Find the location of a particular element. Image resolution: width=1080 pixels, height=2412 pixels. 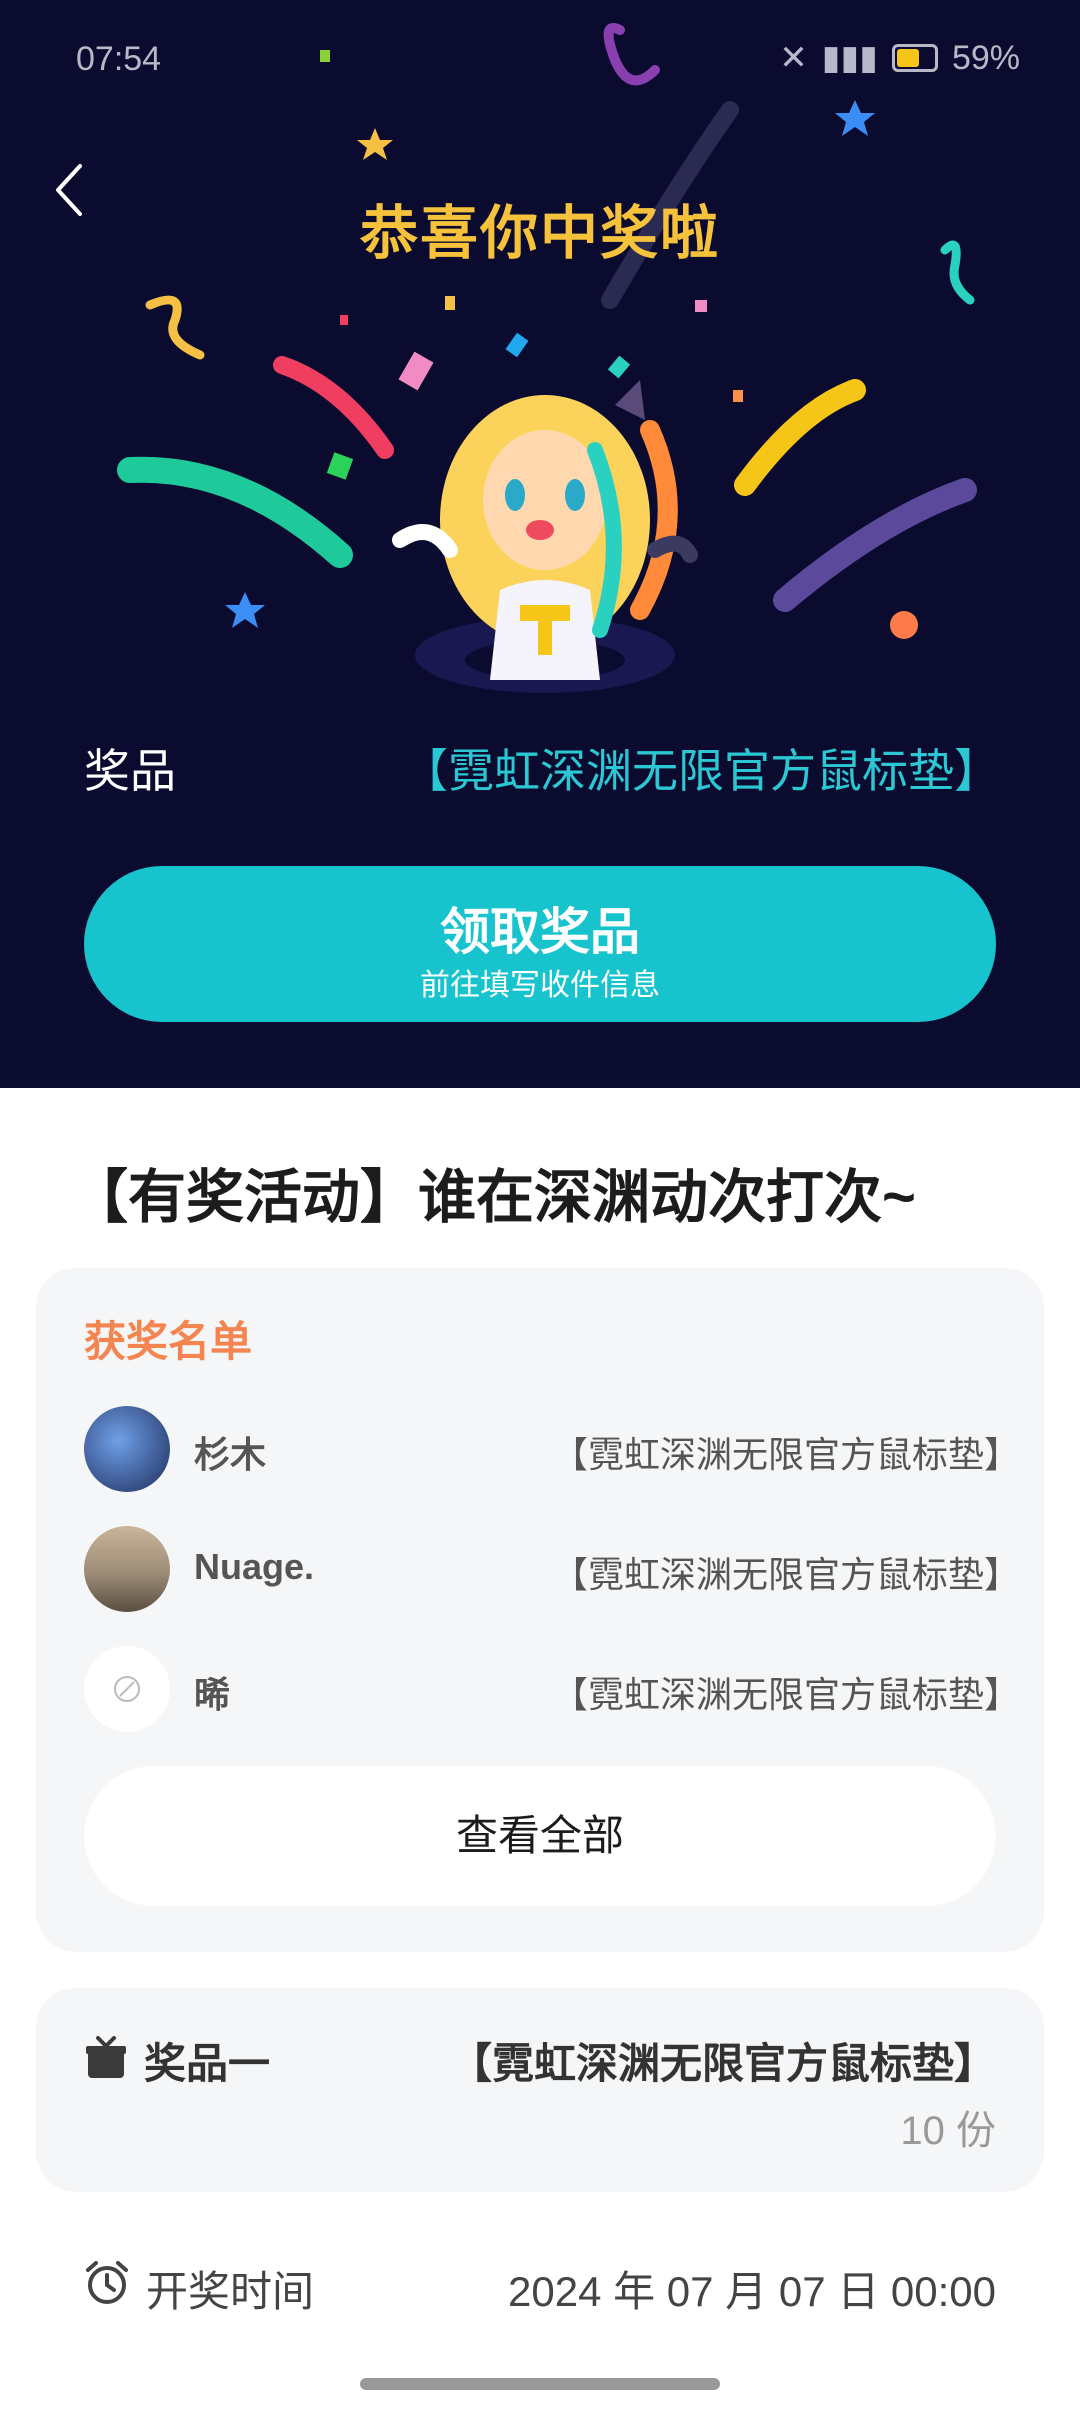

default-avatar-icon is located at coordinates (127, 1689).